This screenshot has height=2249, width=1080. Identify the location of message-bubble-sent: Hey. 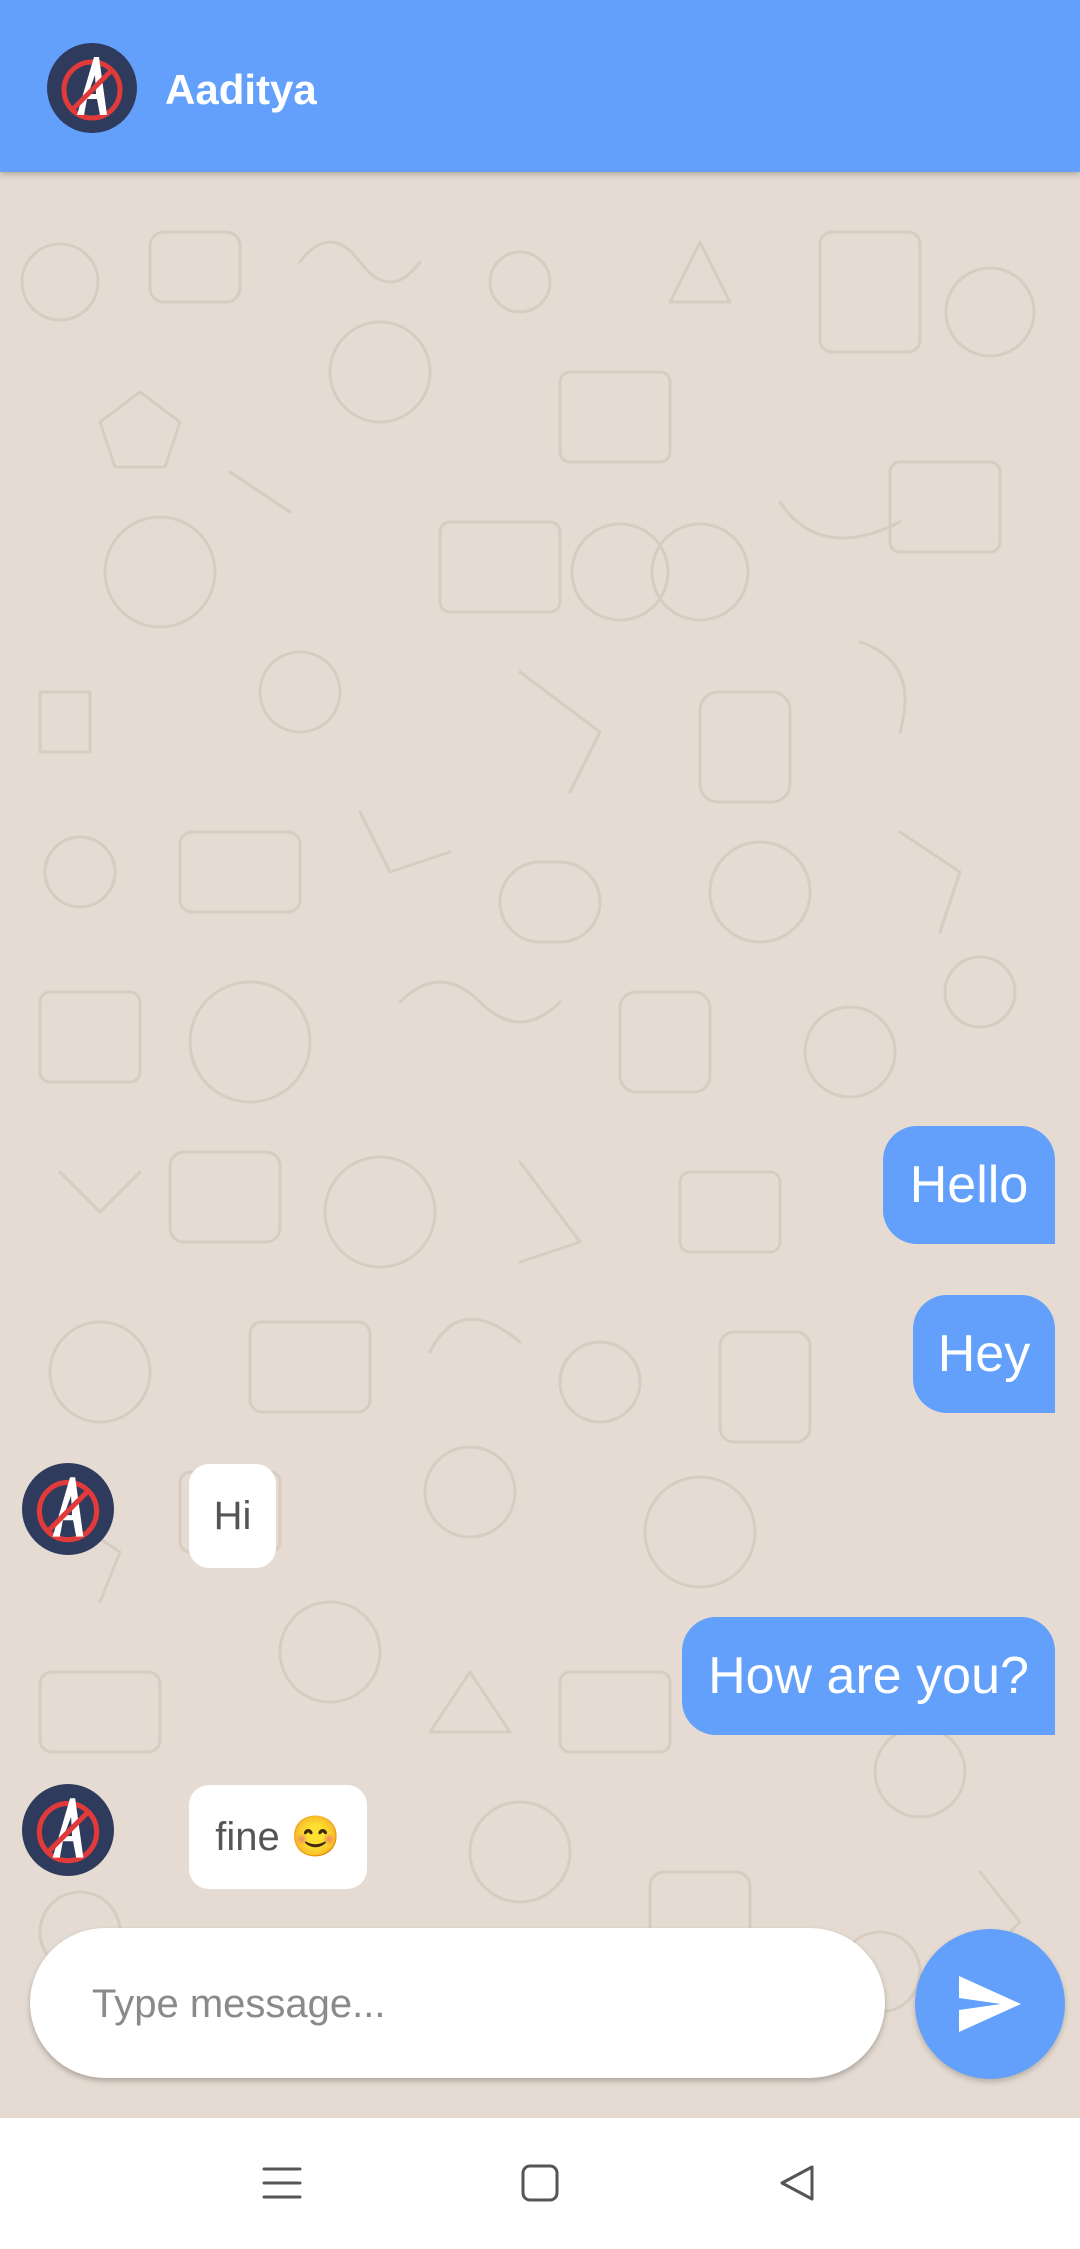
(984, 1354).